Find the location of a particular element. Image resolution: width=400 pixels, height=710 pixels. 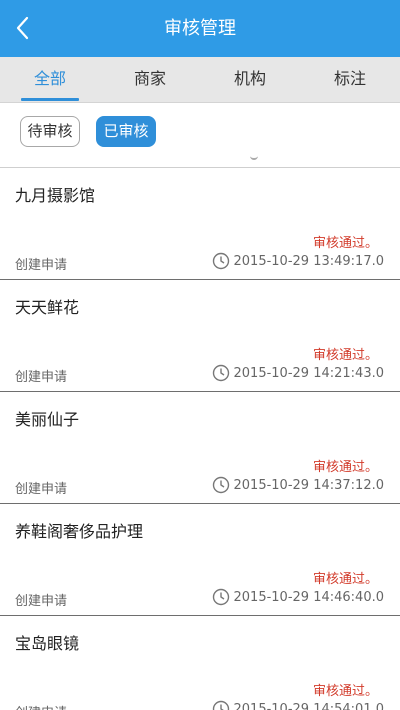

page-title: 审核管理 is located at coordinates (200, 28).